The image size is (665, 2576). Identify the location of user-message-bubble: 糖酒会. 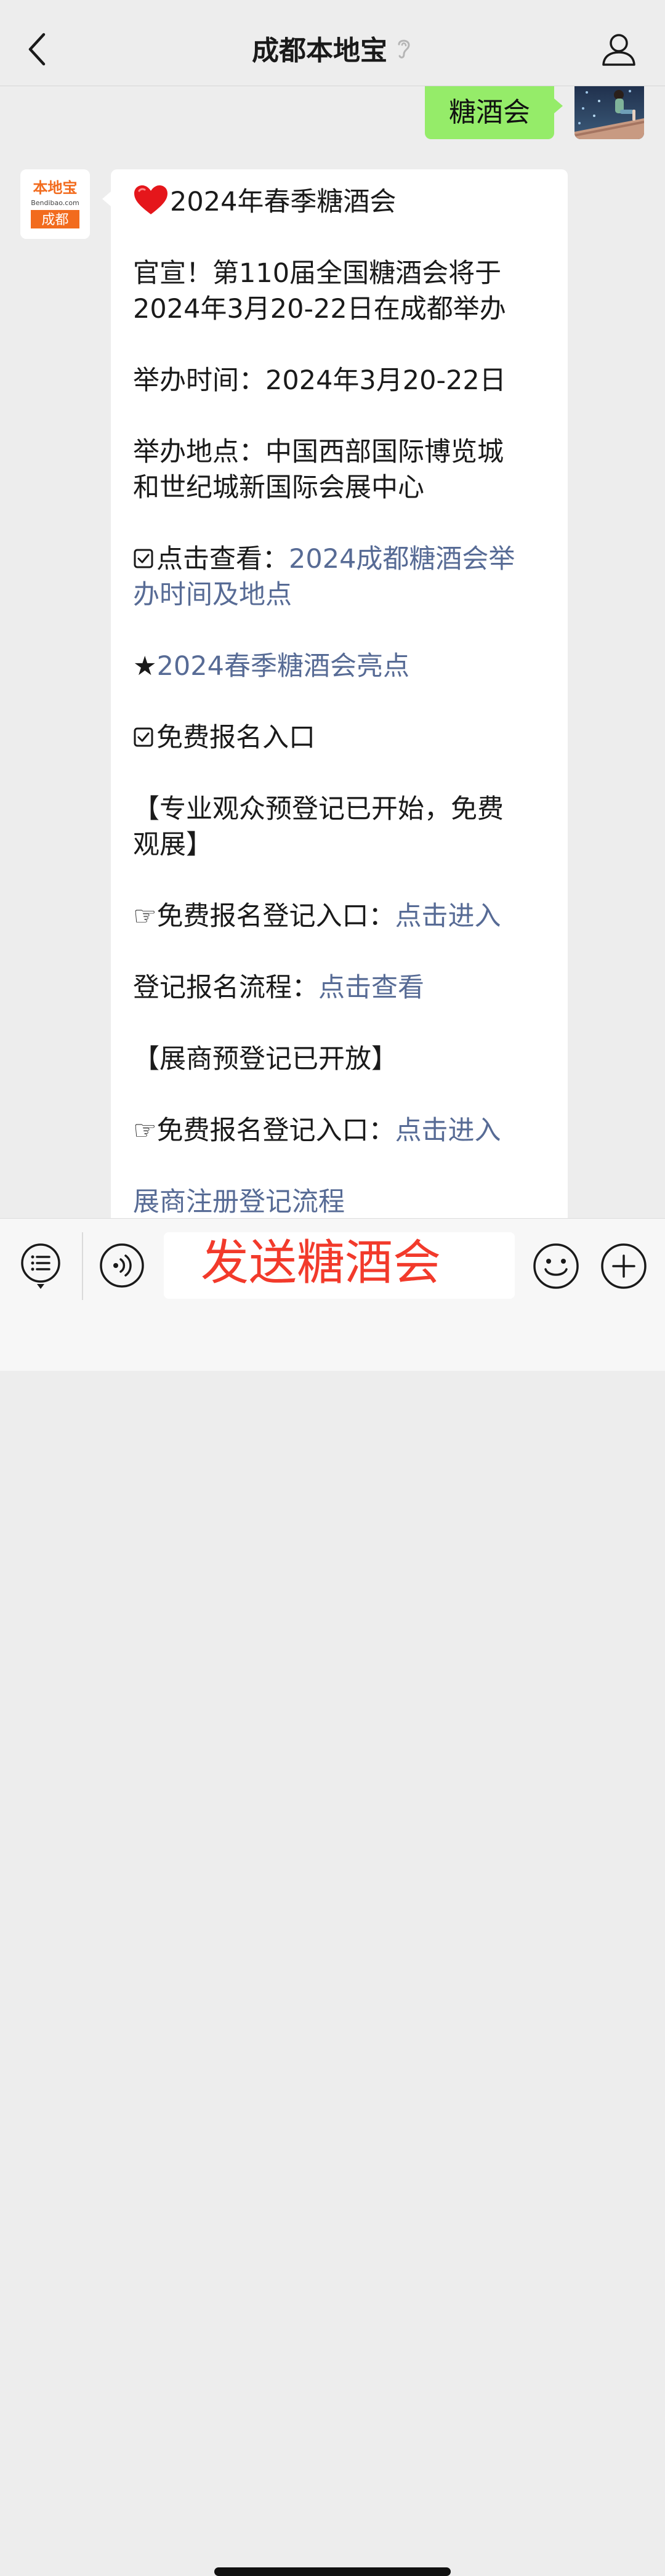
(494, 112).